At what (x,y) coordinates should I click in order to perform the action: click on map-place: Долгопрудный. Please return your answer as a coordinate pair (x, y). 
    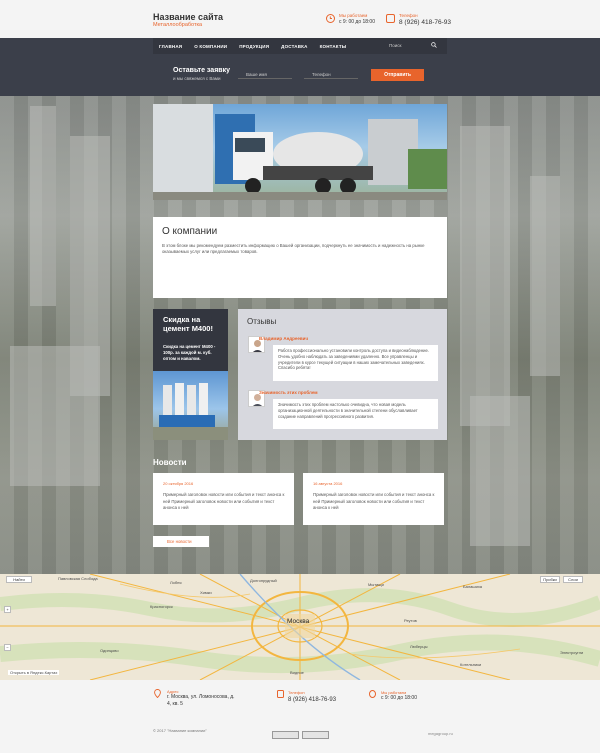
    Looking at the image, I should click on (263, 580).